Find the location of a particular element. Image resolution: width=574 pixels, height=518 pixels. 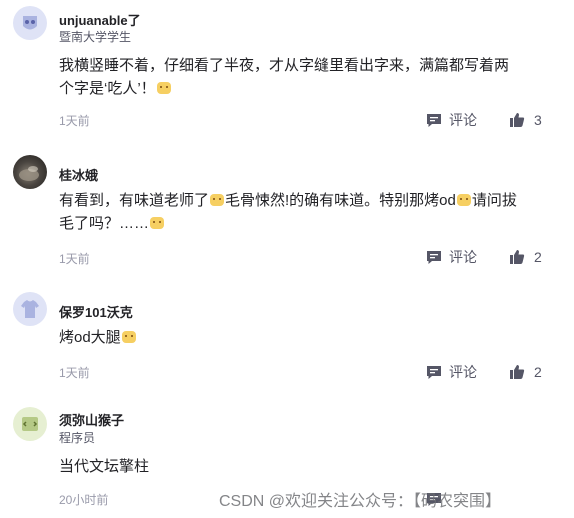

username: 桂冰娥 is located at coordinates (78, 174).